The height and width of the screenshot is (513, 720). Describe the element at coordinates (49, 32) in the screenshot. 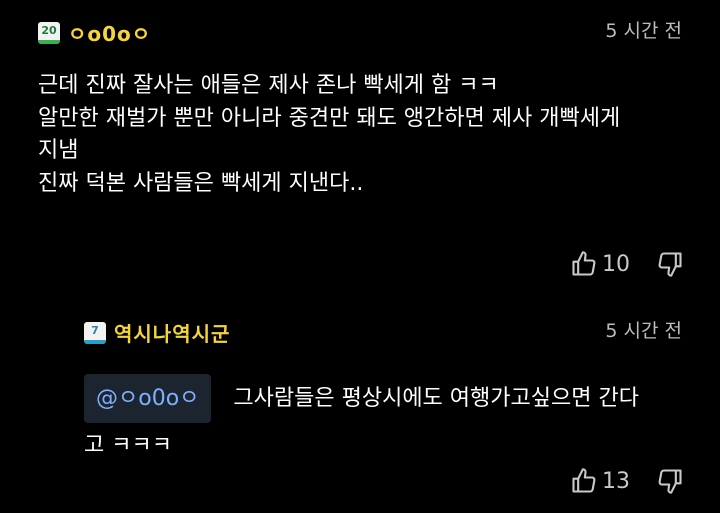

I see `level-badge: 20` at that location.